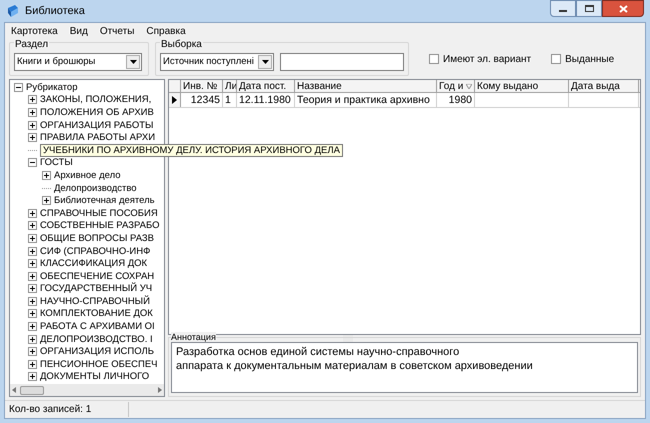 Image resolution: width=650 pixels, height=423 pixels. I want to click on table-cell: 1, so click(228, 100).